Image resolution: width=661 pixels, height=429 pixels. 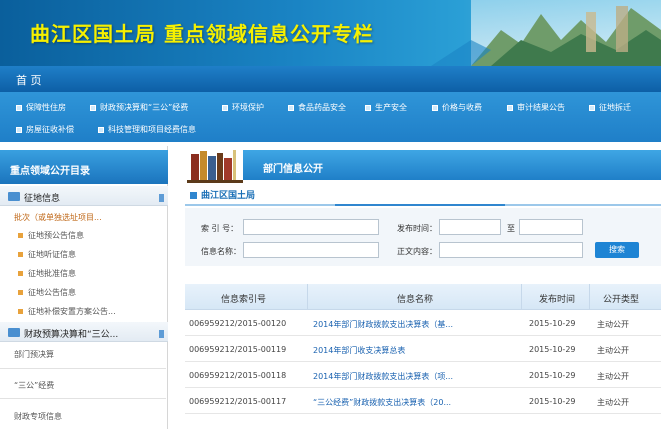 I want to click on date-from-input, so click(x=470, y=227).